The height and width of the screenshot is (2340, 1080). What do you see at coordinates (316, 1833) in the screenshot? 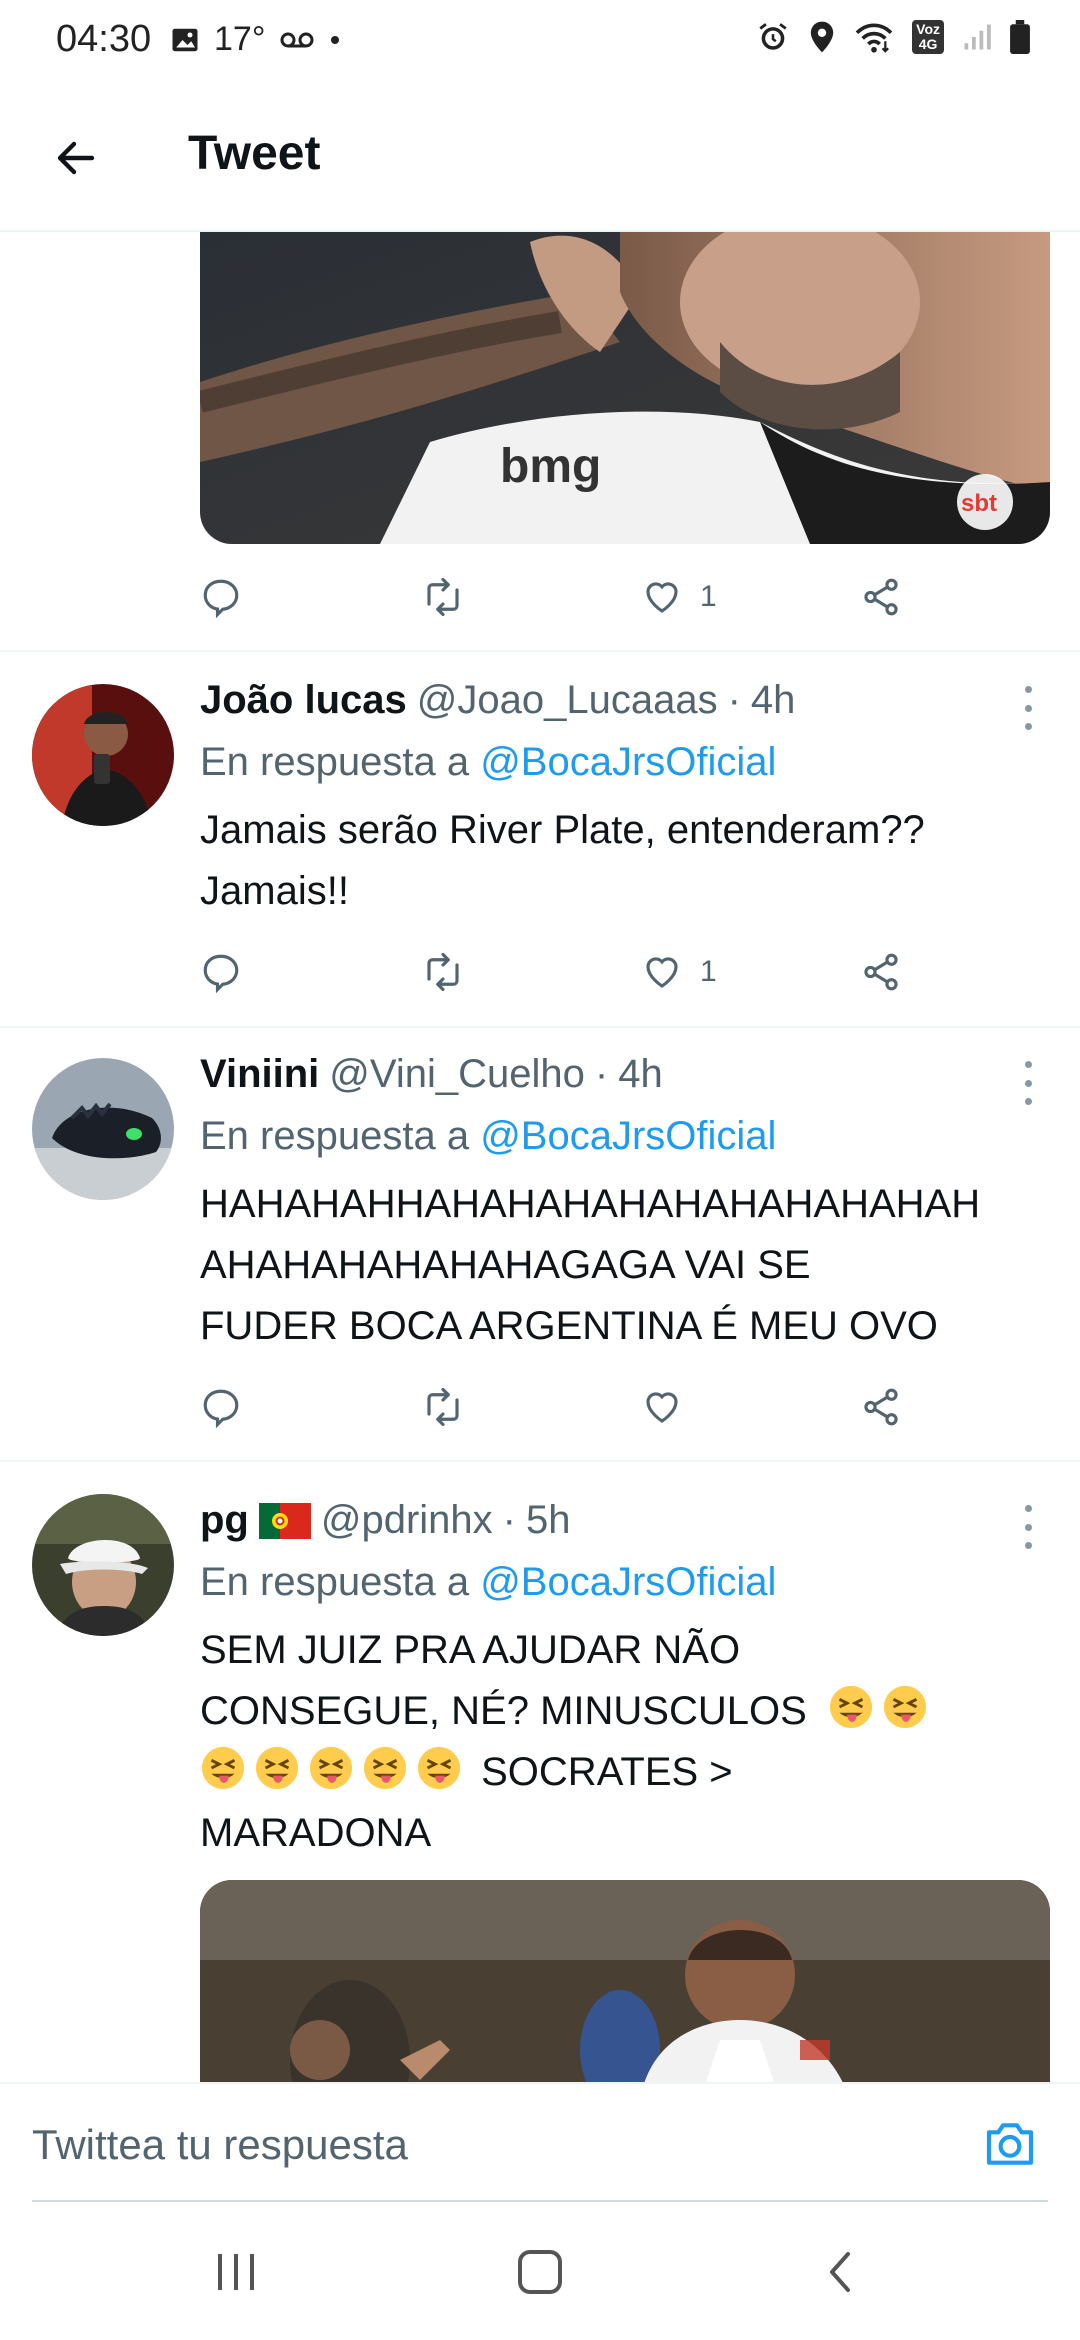
I see `tweet-text-line: MARADONA` at bounding box center [316, 1833].